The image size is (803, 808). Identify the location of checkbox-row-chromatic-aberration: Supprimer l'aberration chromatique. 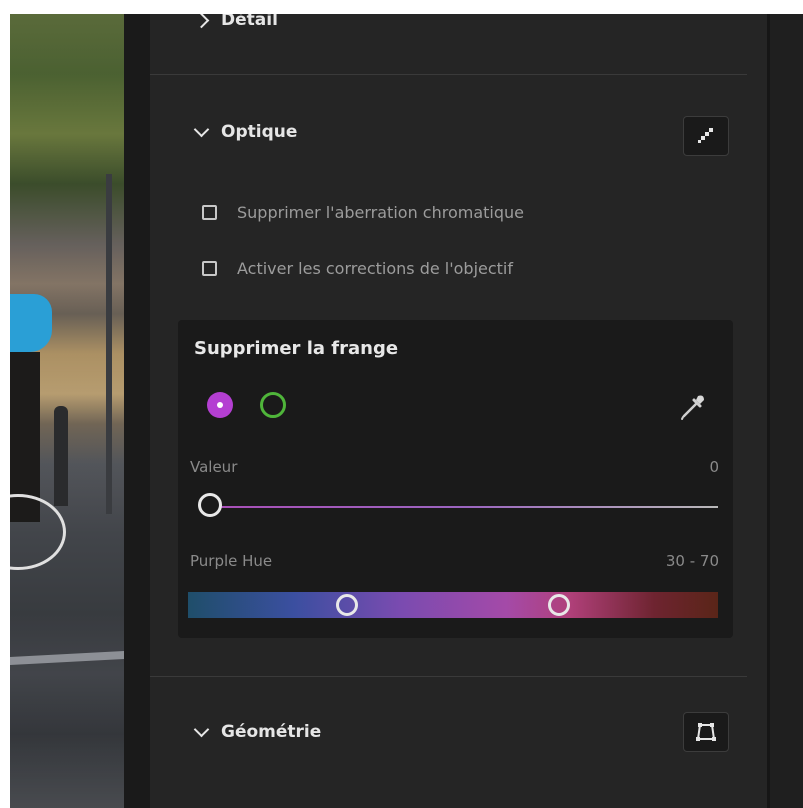
(363, 212).